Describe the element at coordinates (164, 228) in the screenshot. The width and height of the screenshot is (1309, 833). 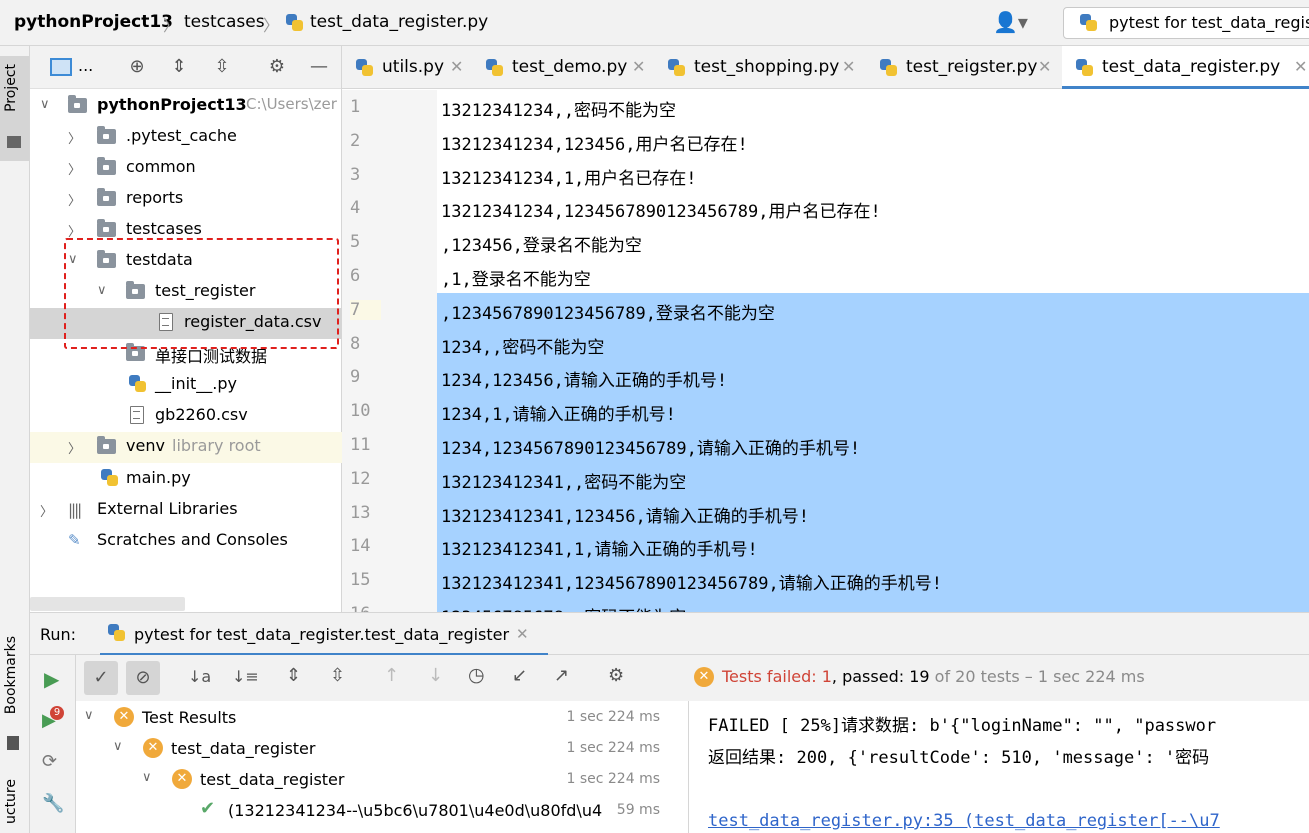
I see `tree-item-label: testcases` at that location.